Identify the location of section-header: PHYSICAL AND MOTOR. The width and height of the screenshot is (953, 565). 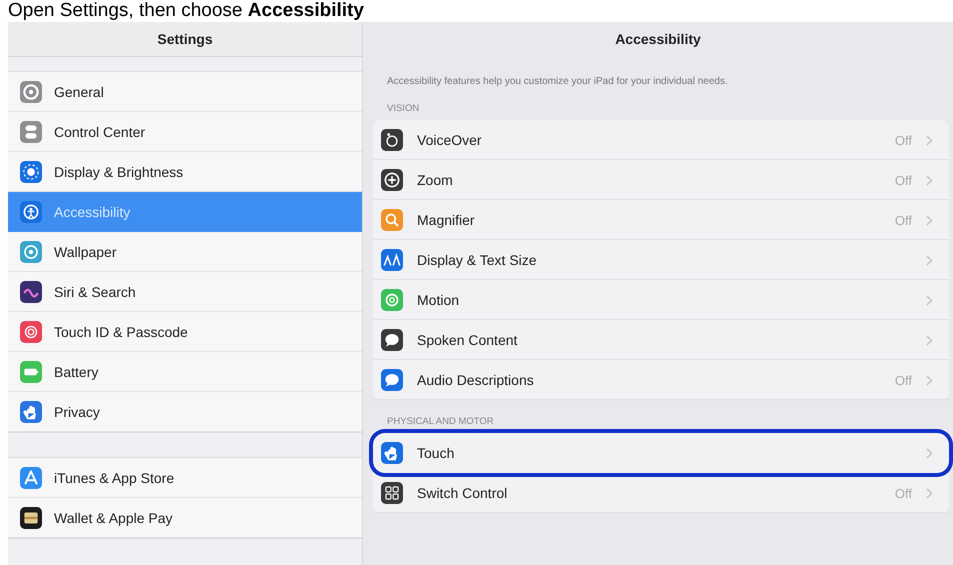
(440, 422).